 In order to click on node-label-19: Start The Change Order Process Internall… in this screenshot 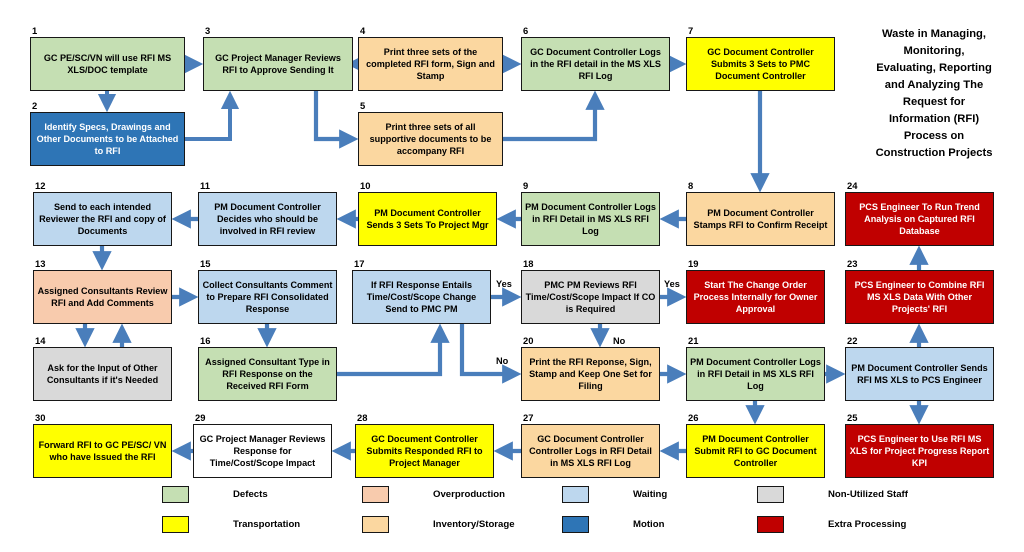, I will do `click(755, 297)`.